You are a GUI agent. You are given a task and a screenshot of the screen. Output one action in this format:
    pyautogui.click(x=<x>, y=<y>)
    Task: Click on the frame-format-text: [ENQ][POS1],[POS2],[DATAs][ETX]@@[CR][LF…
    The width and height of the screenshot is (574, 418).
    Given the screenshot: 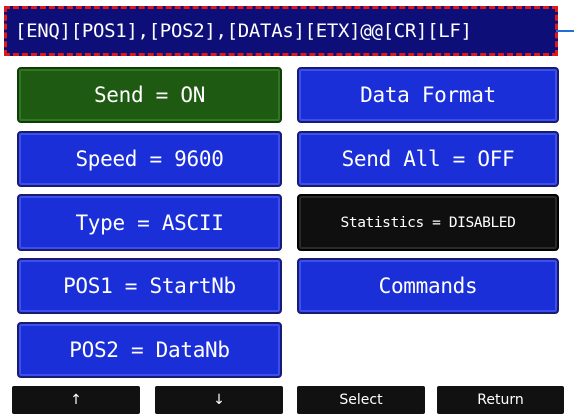 What is the action you would take?
    pyautogui.click(x=243, y=31)
    